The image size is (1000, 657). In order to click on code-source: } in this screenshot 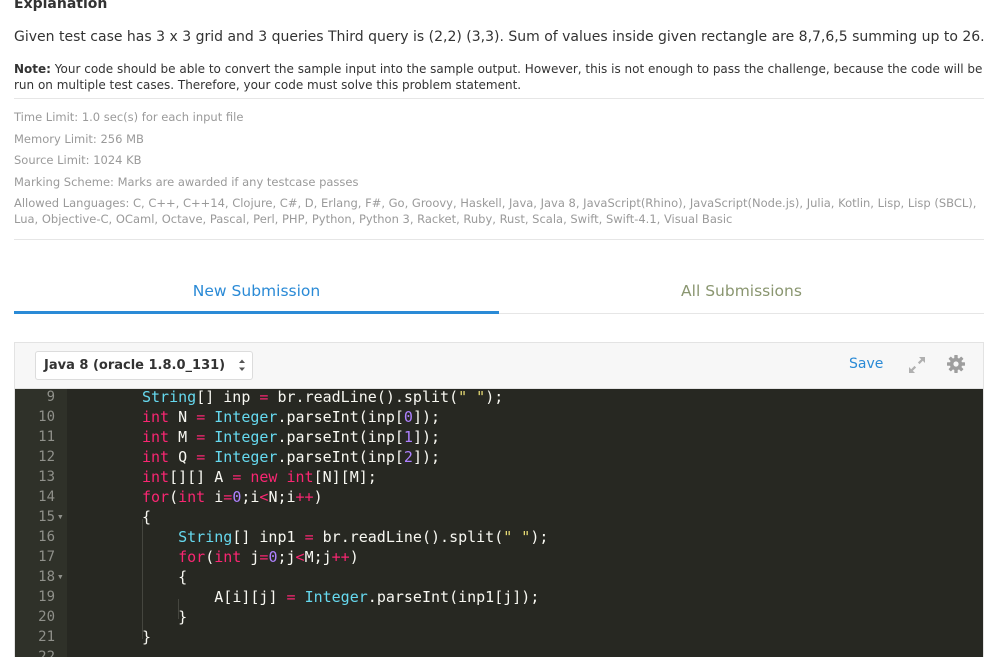, I will do `click(164, 617)`.